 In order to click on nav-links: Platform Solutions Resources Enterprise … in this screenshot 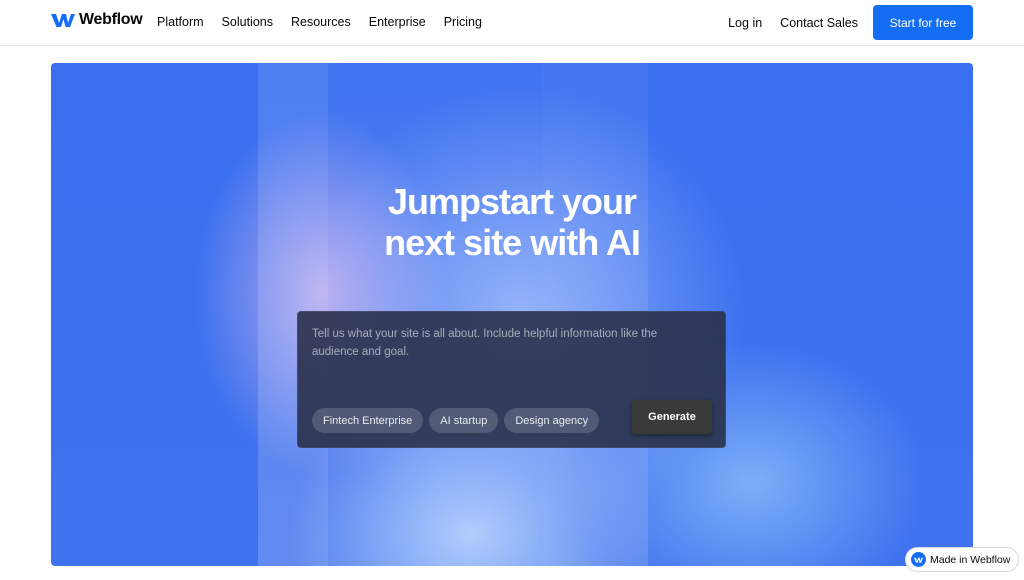, I will do `click(328, 22)`.